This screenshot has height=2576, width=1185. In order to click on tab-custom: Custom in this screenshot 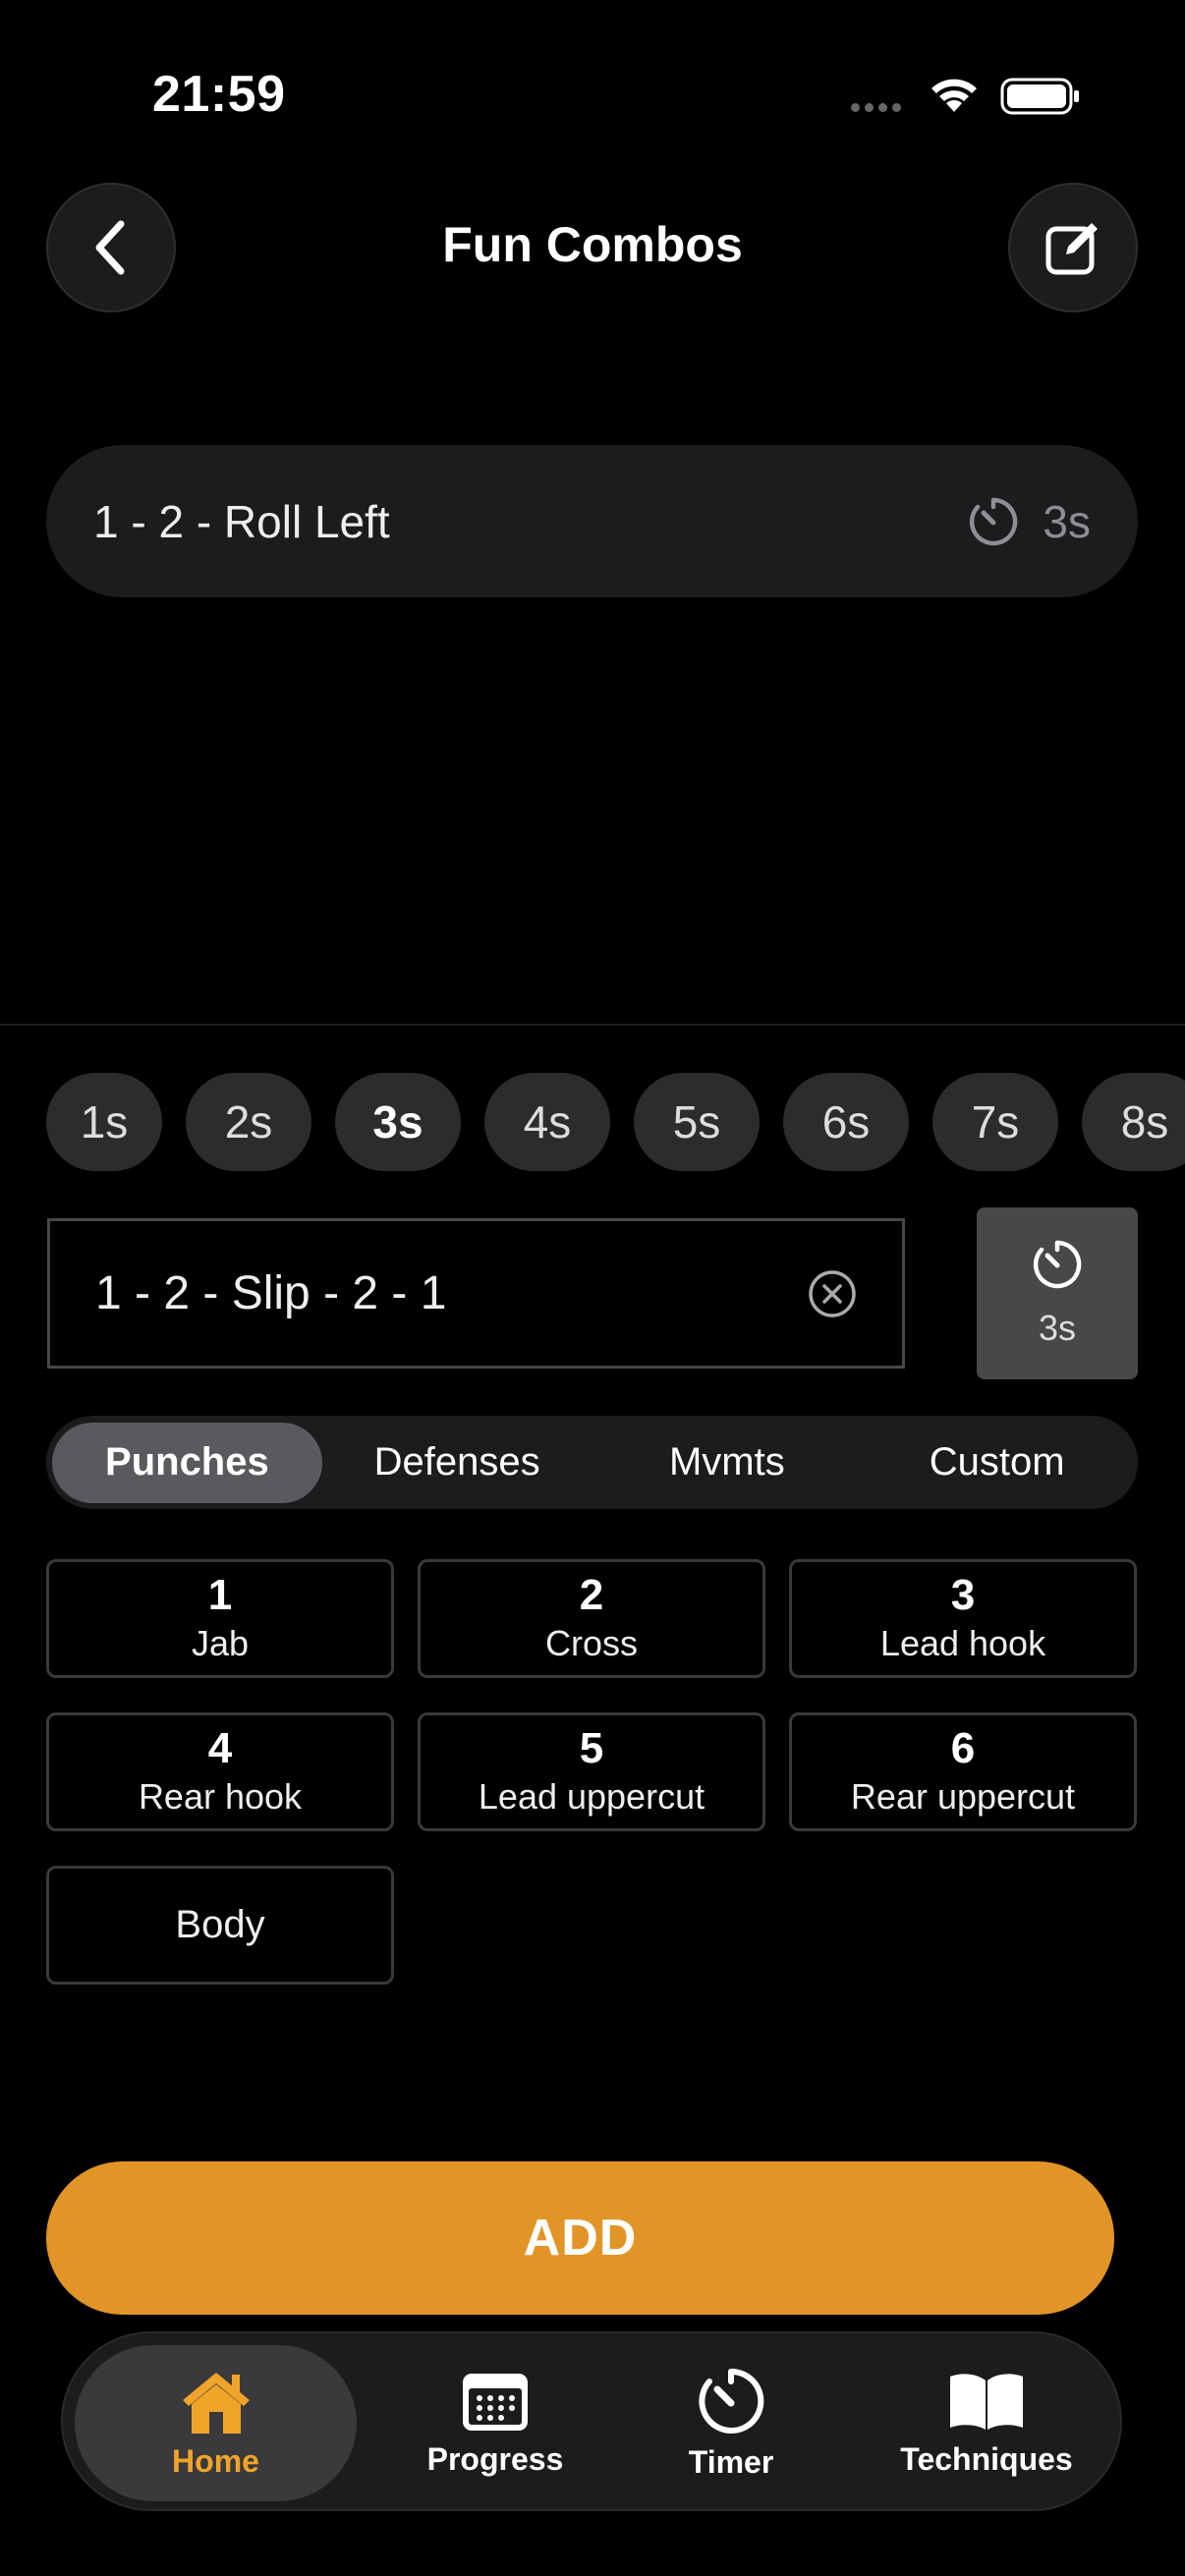, I will do `click(997, 1463)`.